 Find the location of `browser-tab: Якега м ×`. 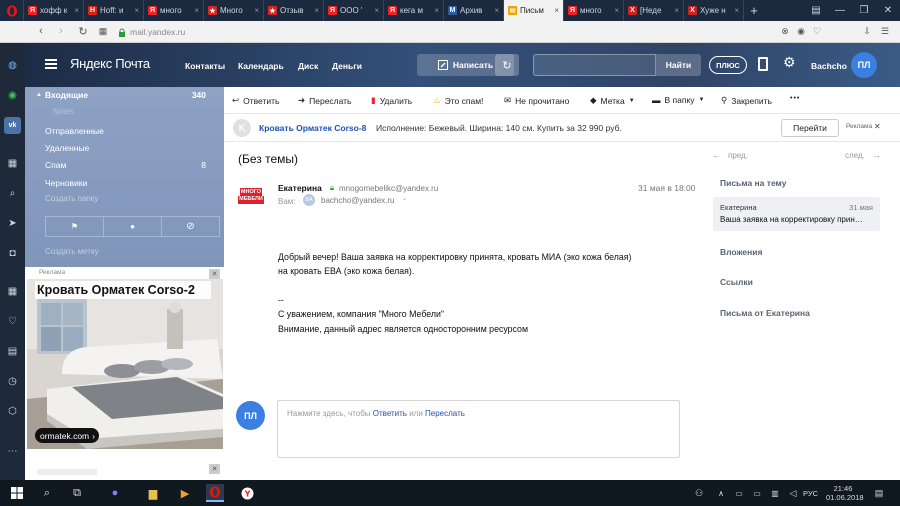

browser-tab: Якега м × is located at coordinates (414, 10).